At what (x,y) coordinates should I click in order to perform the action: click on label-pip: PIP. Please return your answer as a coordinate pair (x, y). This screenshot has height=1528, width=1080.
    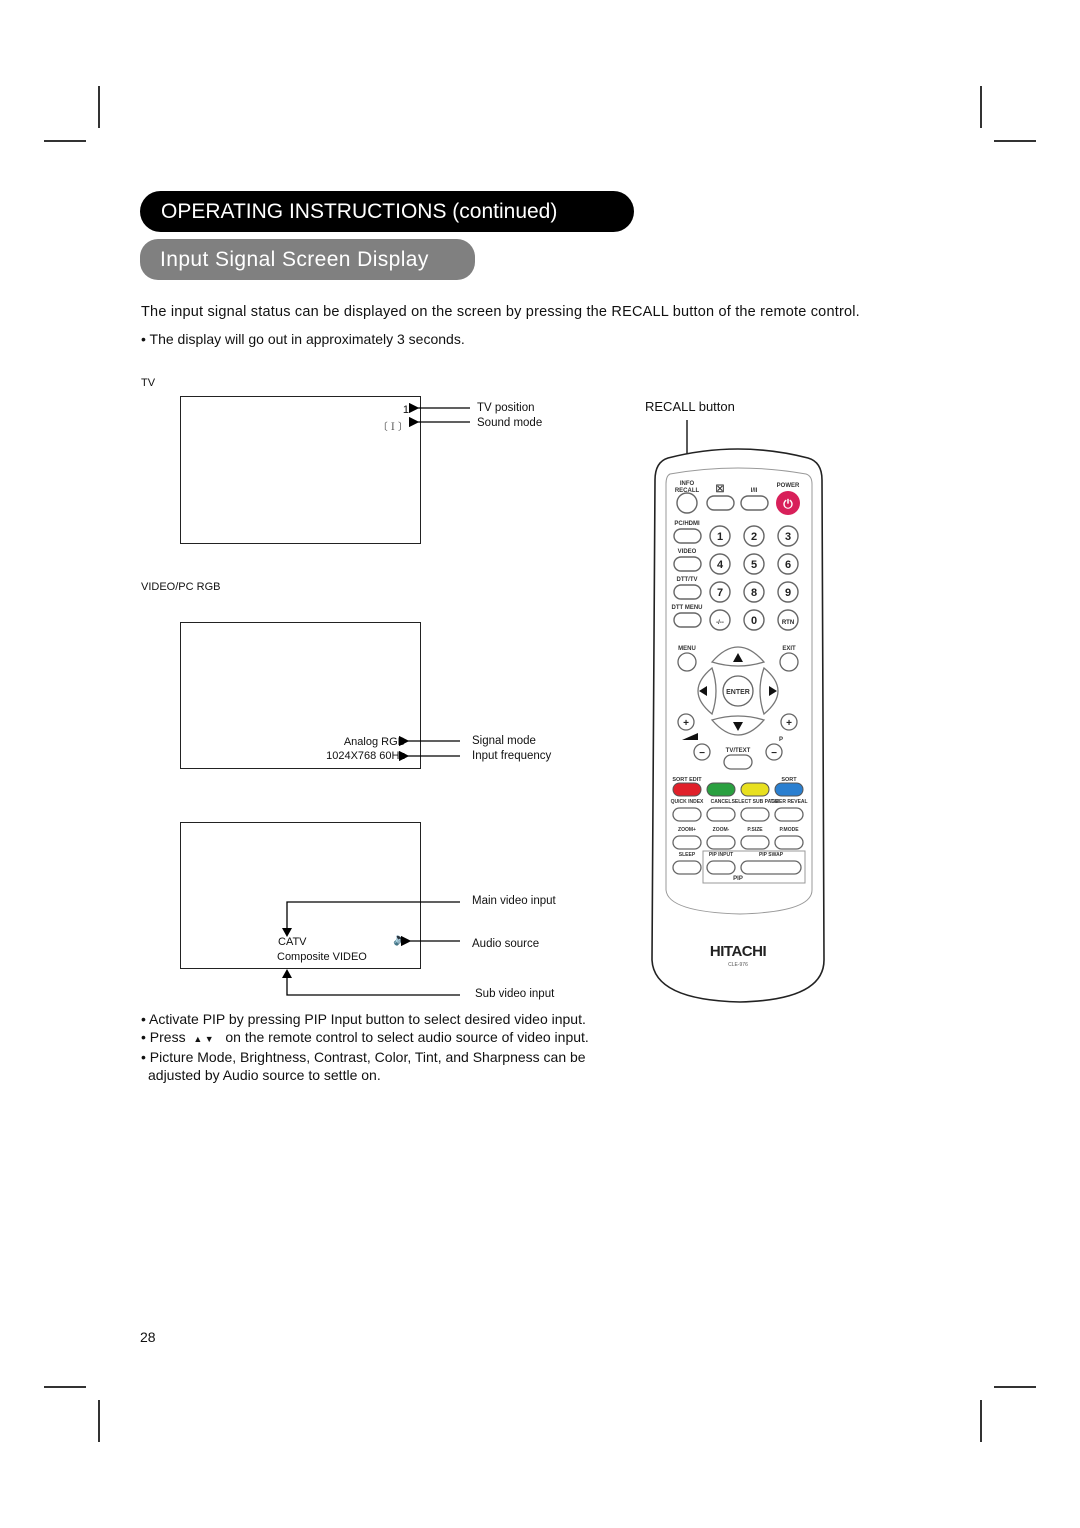
    Looking at the image, I should click on (738, 879).